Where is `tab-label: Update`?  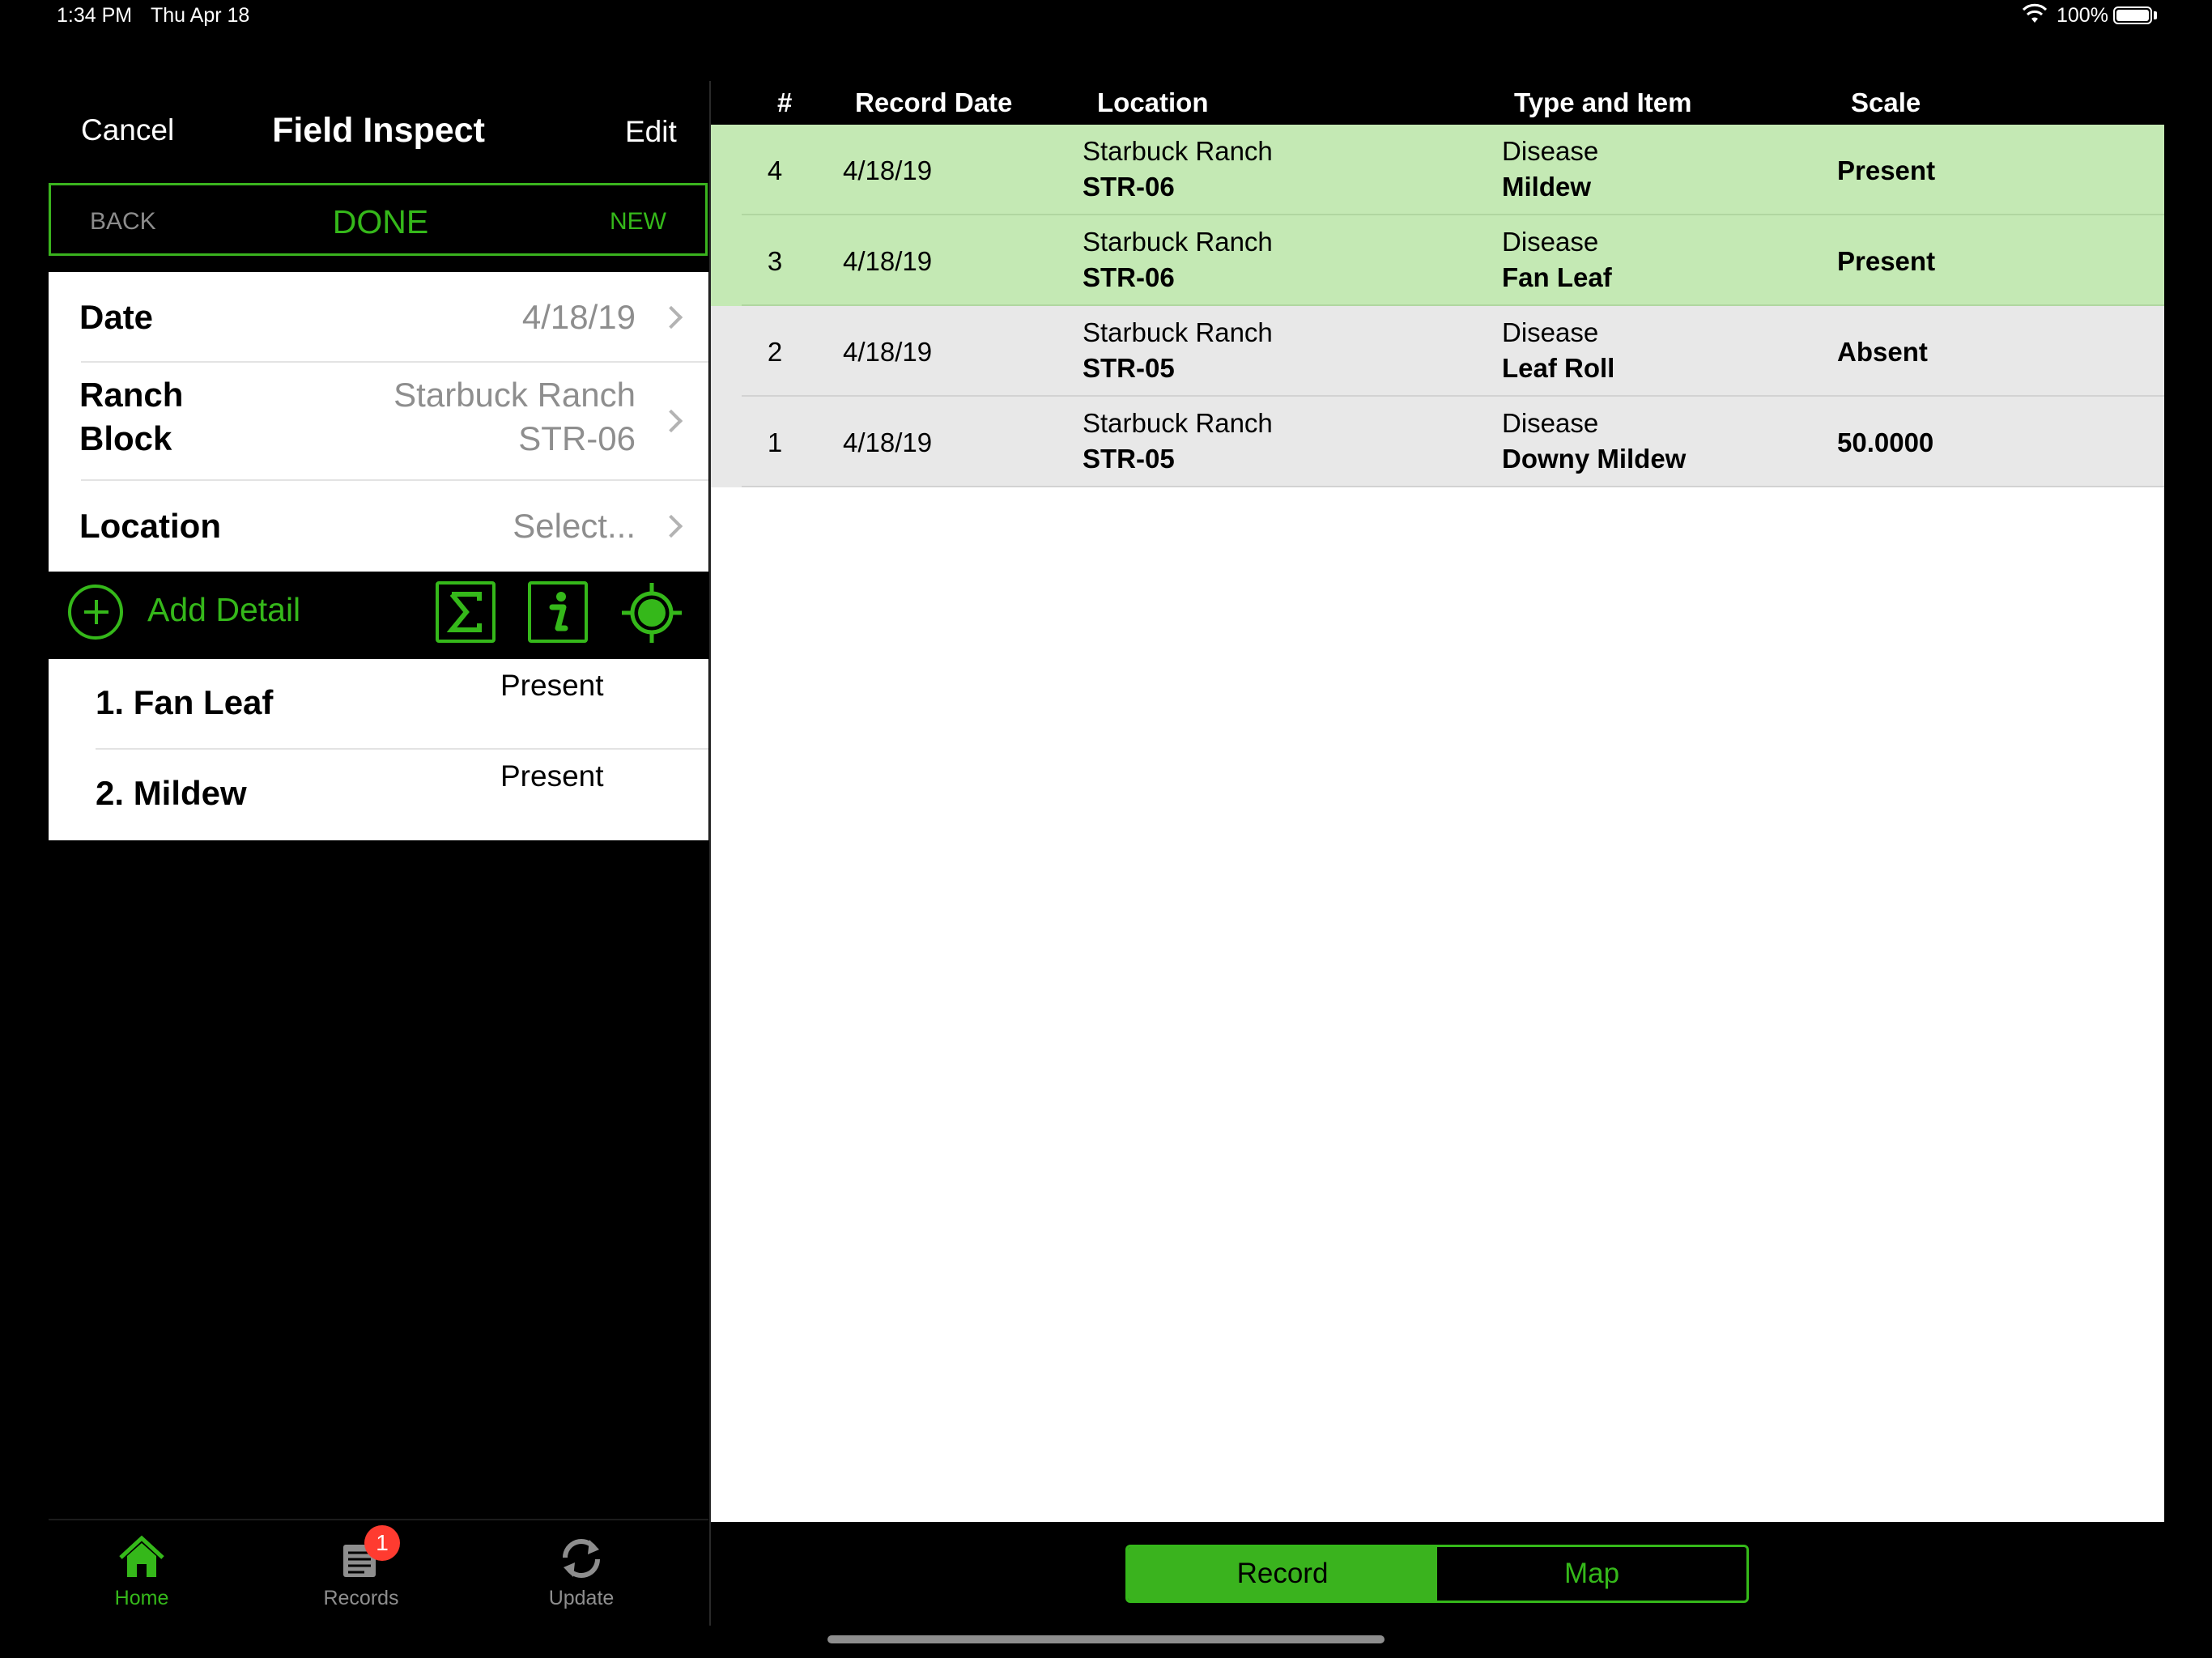 tab-label: Update is located at coordinates (581, 1598).